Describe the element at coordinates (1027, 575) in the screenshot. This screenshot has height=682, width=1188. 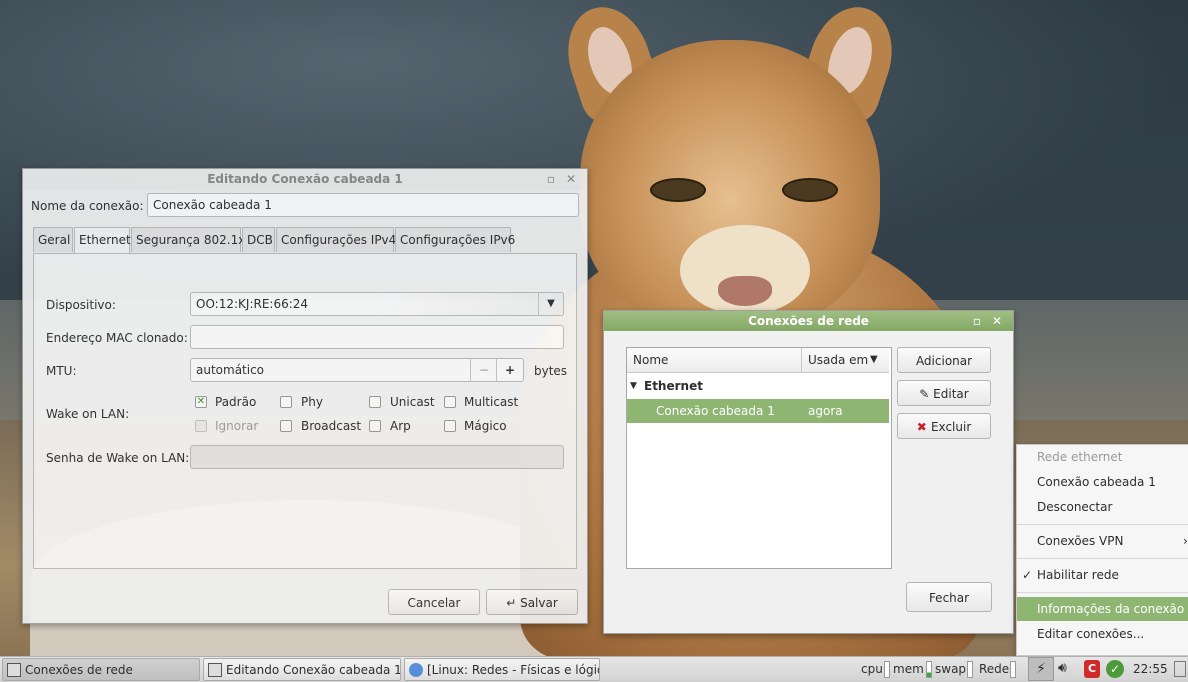
I see `check-icon: ✓` at that location.